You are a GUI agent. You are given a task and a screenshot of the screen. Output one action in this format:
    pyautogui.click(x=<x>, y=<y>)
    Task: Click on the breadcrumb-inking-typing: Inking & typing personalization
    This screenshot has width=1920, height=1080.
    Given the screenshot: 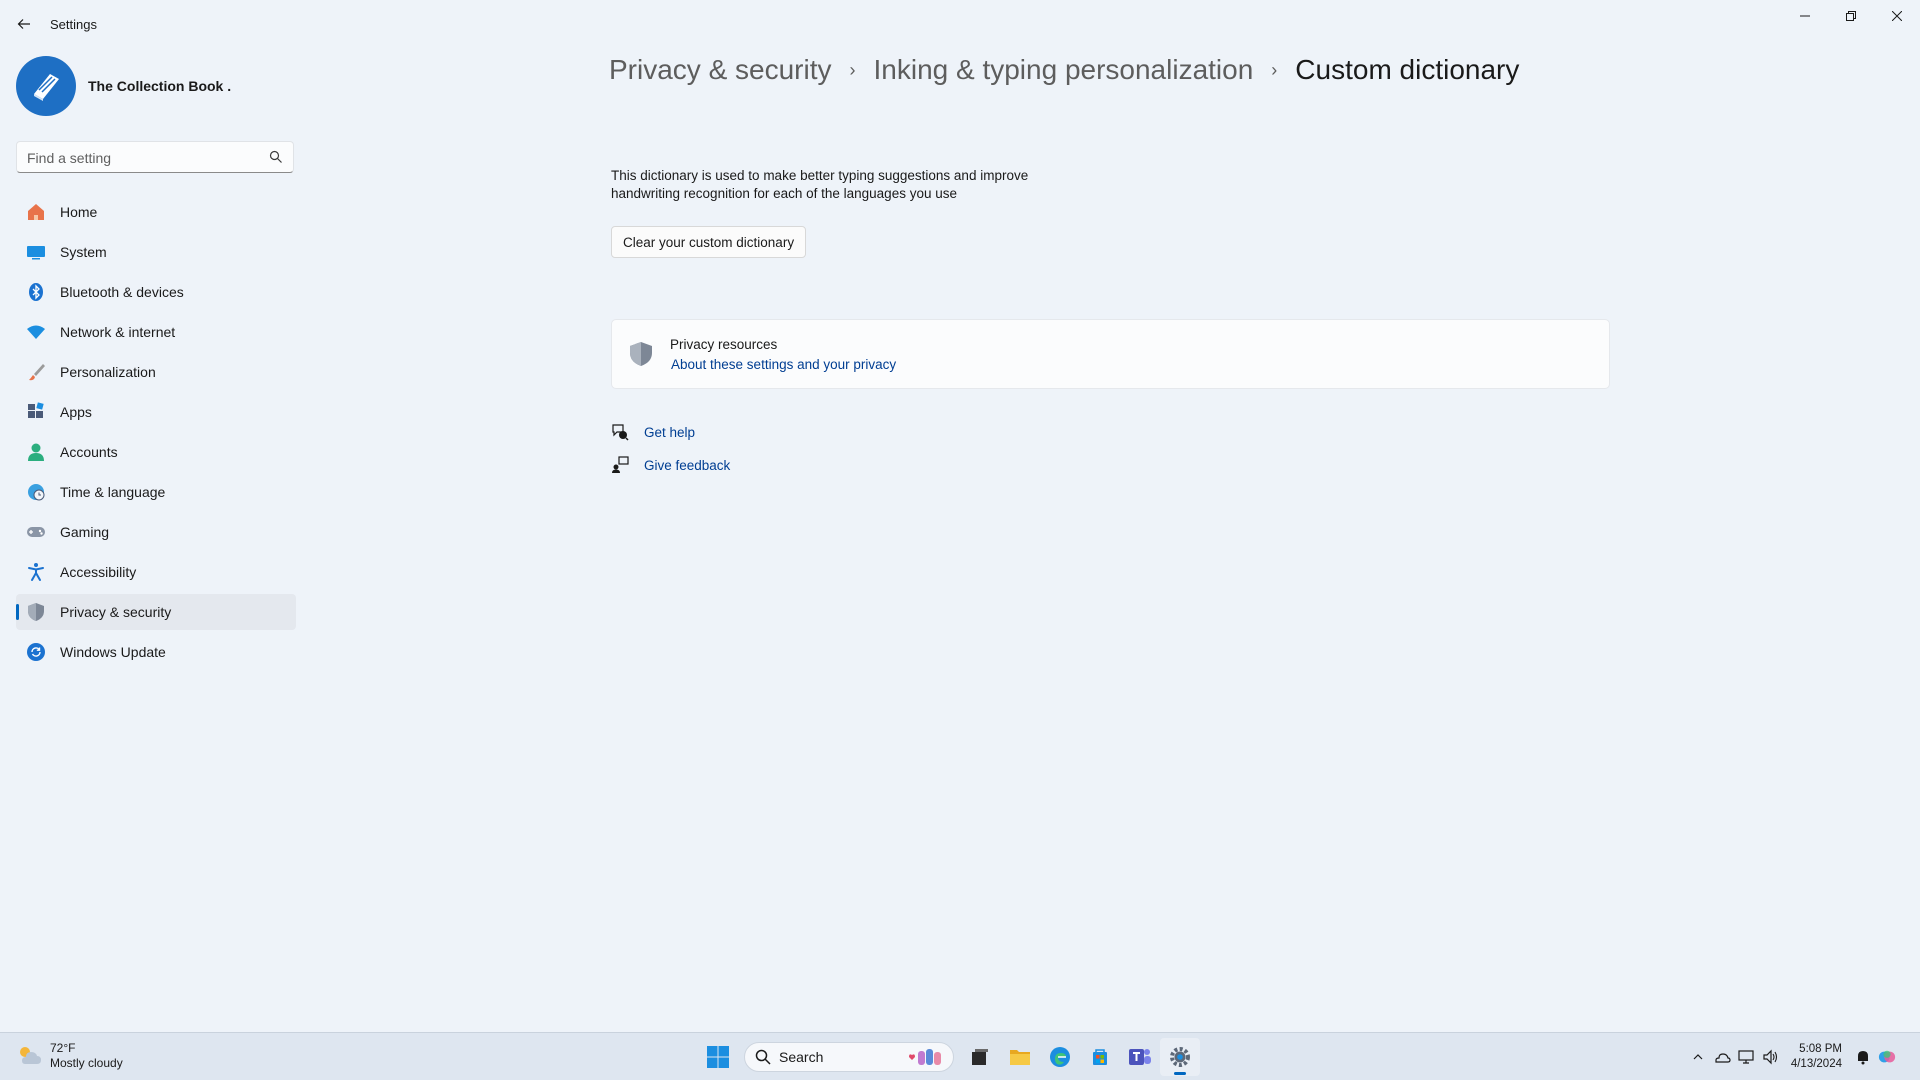 What is the action you would take?
    pyautogui.click(x=1064, y=70)
    